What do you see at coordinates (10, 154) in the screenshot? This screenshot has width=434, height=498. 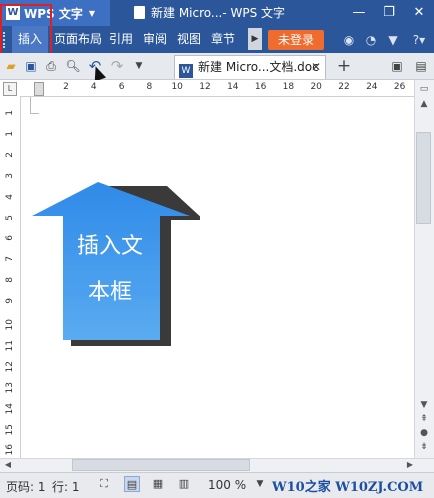 I see `vertical-ruler-number: 2` at bounding box center [10, 154].